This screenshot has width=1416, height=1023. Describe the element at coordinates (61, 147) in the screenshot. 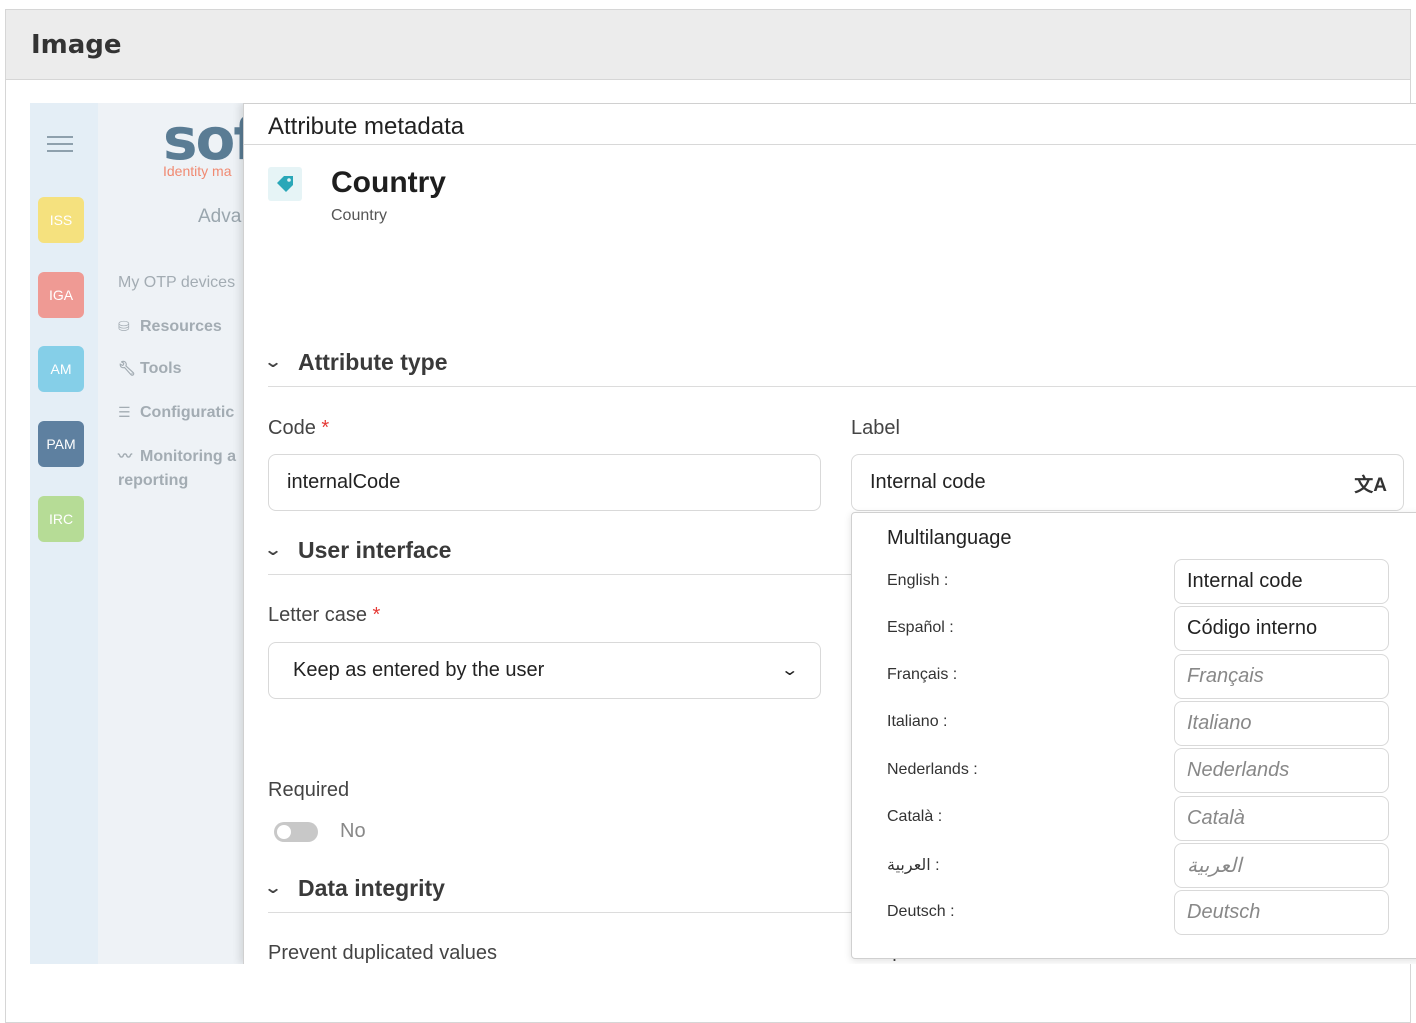

I see `hamburger-menu-icon` at that location.